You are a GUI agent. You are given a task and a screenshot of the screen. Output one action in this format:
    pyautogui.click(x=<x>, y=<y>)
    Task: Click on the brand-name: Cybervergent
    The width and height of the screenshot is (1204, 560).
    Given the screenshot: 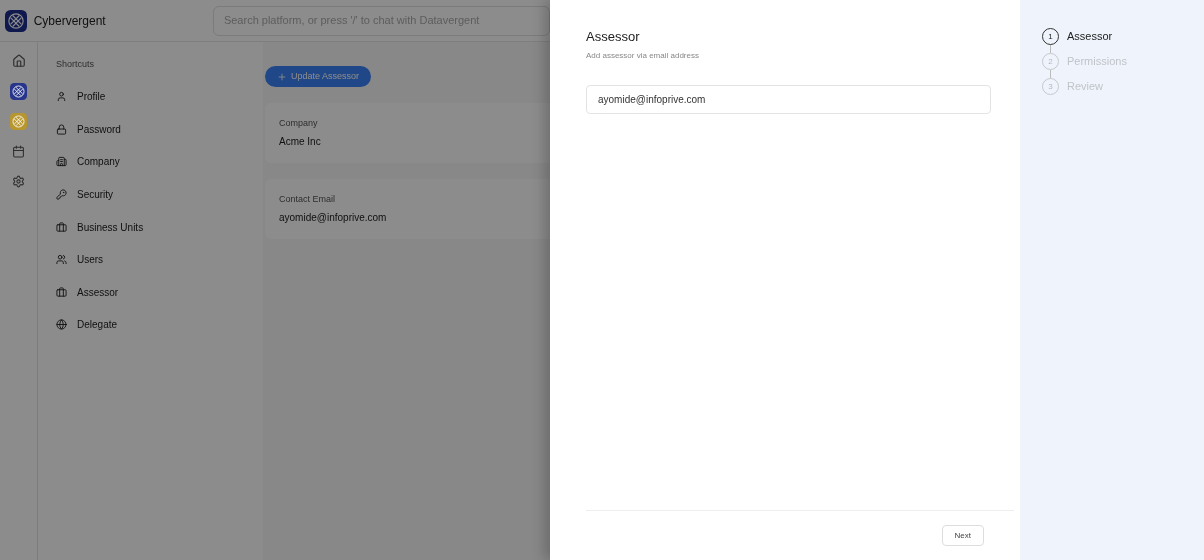 What is the action you would take?
    pyautogui.click(x=70, y=21)
    